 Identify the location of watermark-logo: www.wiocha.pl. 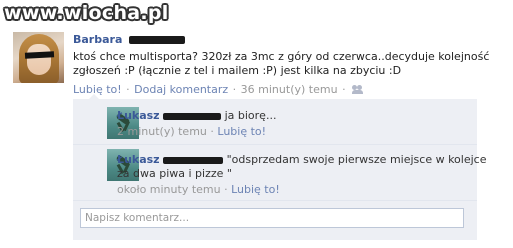
(86, 13).